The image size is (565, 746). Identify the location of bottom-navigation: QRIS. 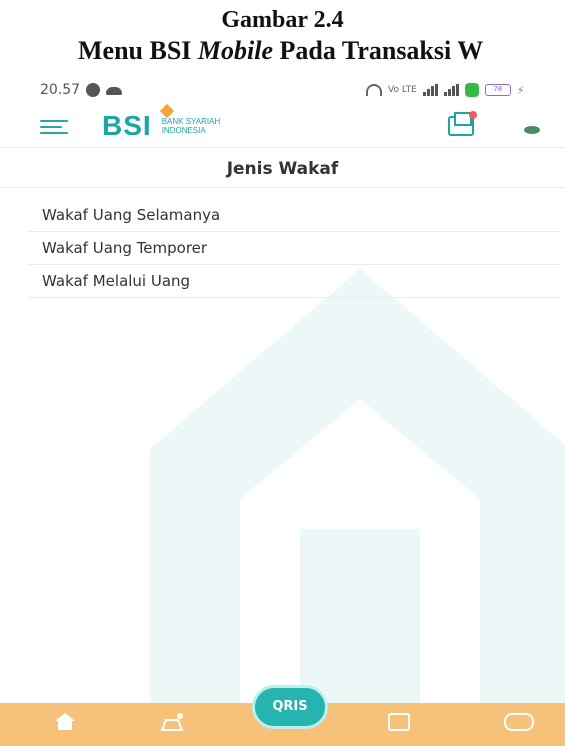
(282, 715).